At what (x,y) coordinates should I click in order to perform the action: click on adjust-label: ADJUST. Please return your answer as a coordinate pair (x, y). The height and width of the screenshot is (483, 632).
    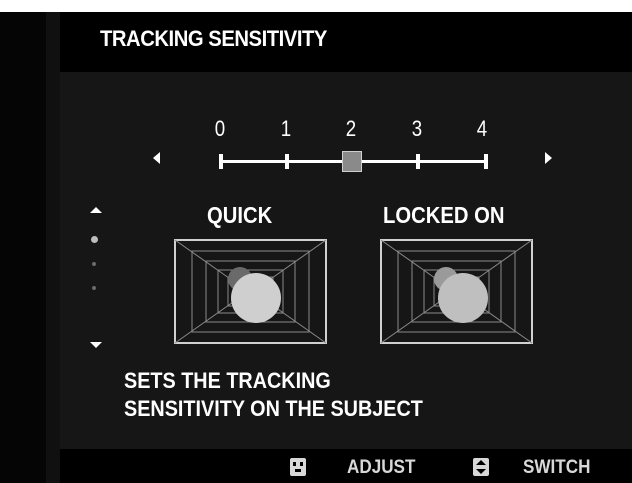
    Looking at the image, I should click on (381, 467).